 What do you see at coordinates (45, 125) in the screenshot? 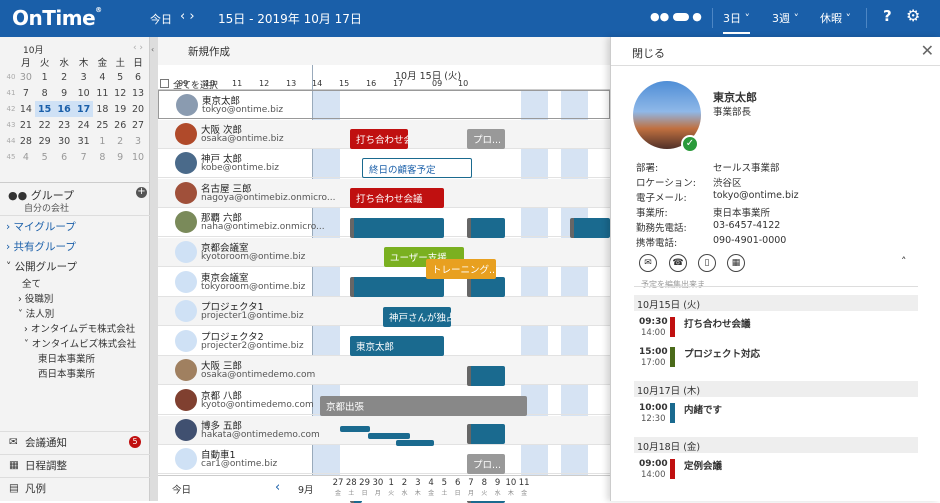
I see `calendar-day: 22` at bounding box center [45, 125].